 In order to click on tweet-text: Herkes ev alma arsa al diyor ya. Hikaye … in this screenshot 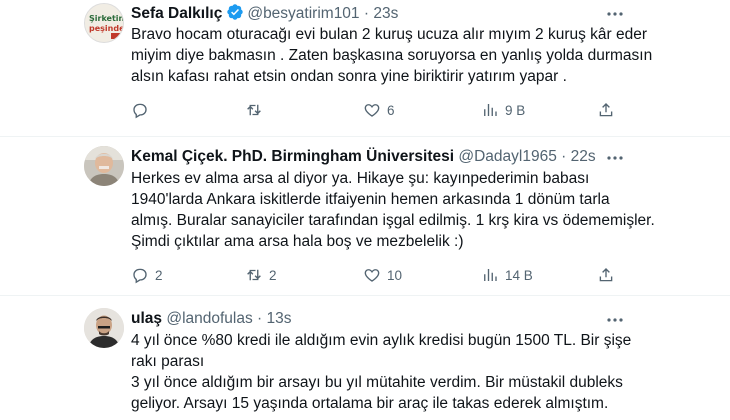, I will do `click(393, 210)`.